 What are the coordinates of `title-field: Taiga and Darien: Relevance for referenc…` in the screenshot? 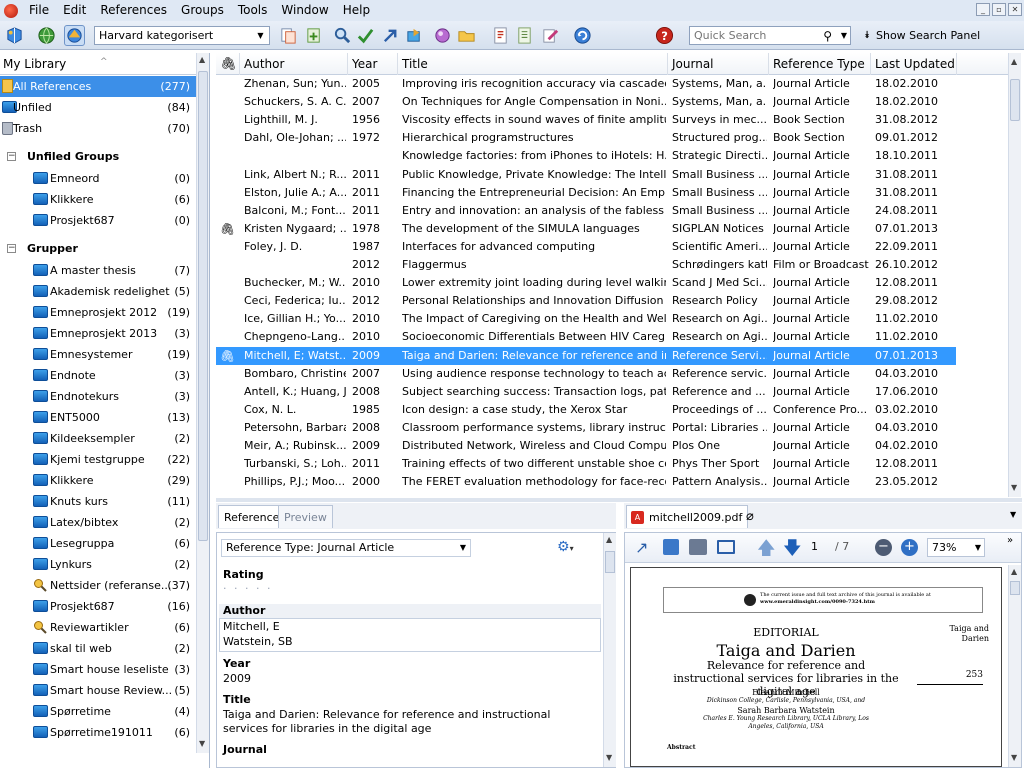 It's located at (408, 722).